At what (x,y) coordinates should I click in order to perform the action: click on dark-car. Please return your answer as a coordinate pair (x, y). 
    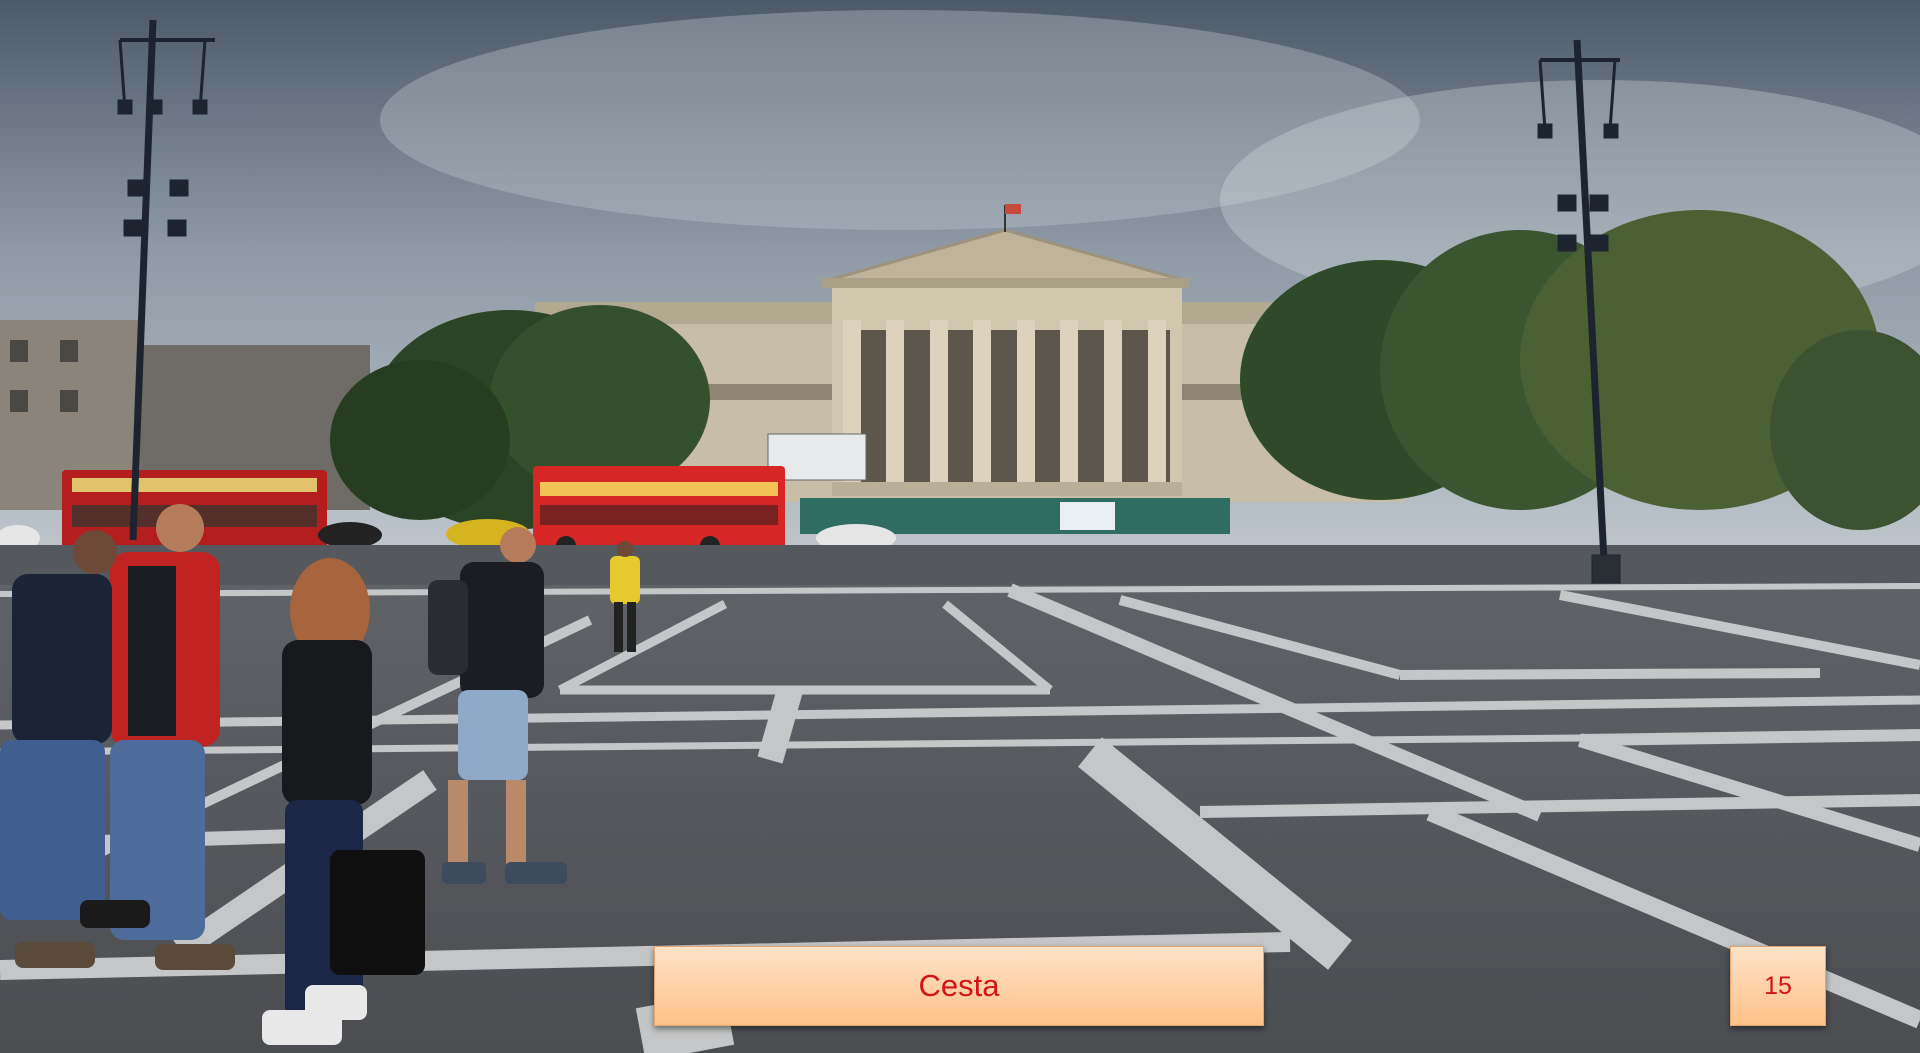
    Looking at the image, I should click on (350, 535).